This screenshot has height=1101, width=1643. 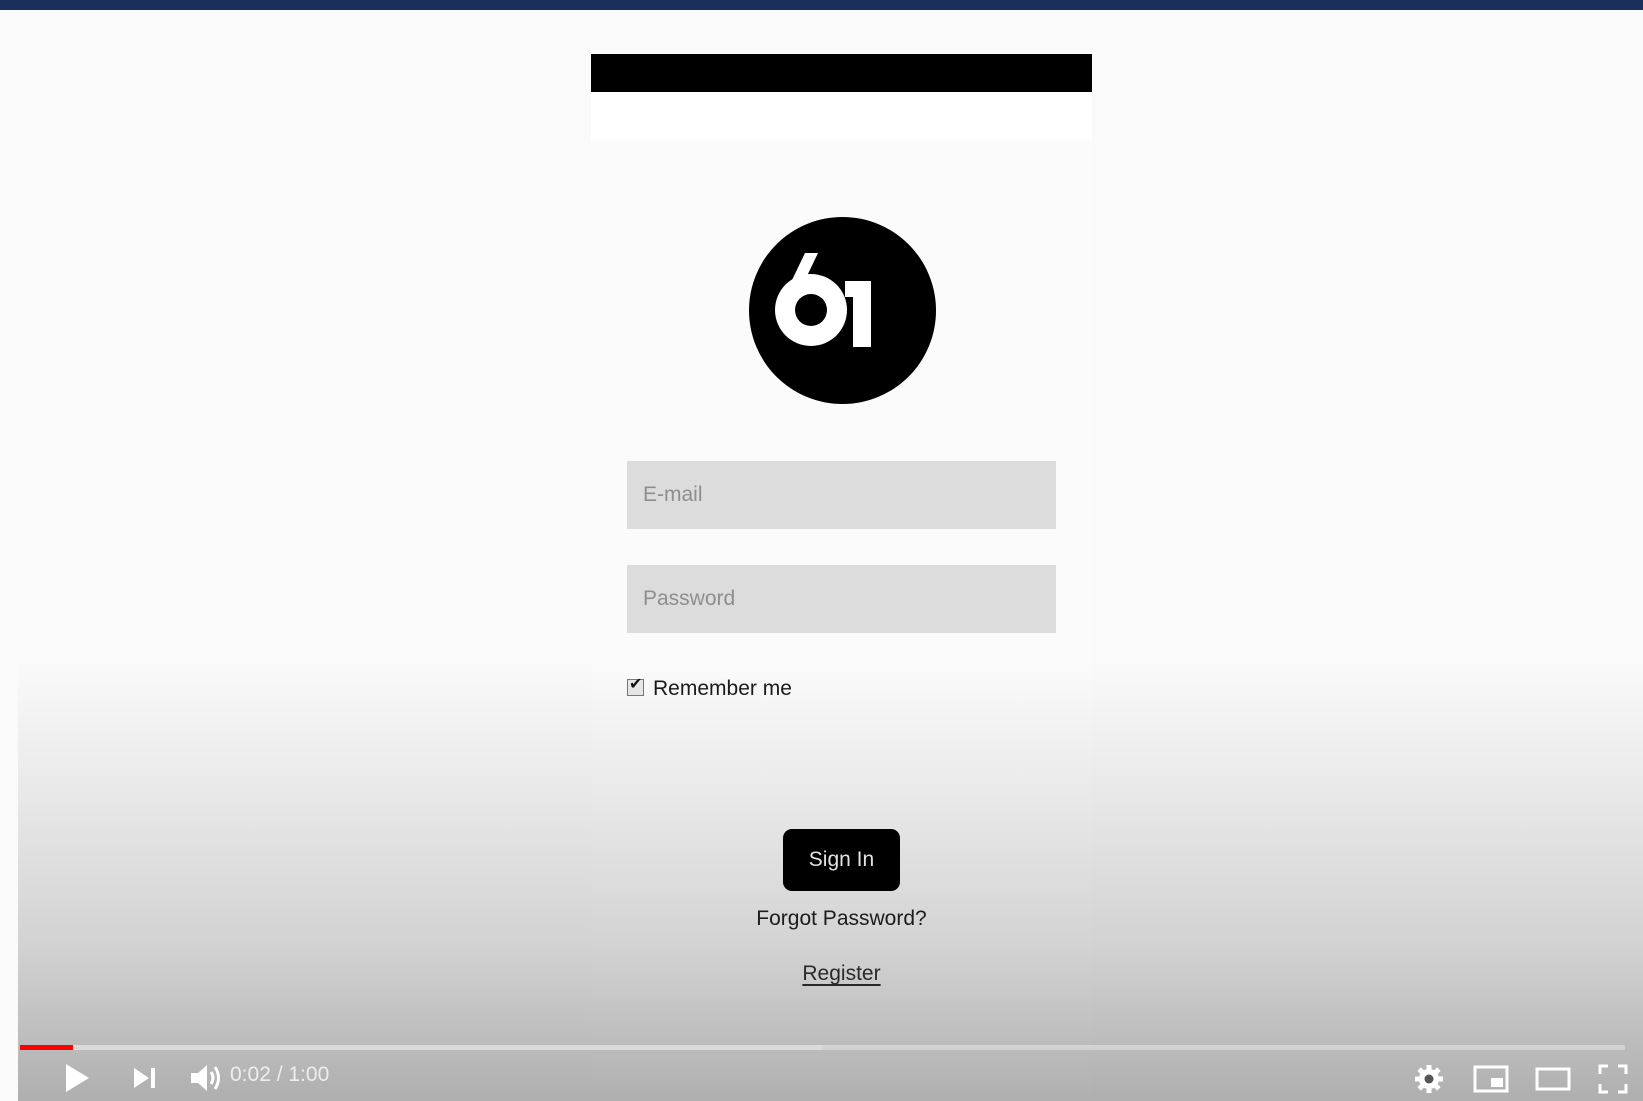 What do you see at coordinates (841, 116) in the screenshot?
I see `phone-app-bar` at bounding box center [841, 116].